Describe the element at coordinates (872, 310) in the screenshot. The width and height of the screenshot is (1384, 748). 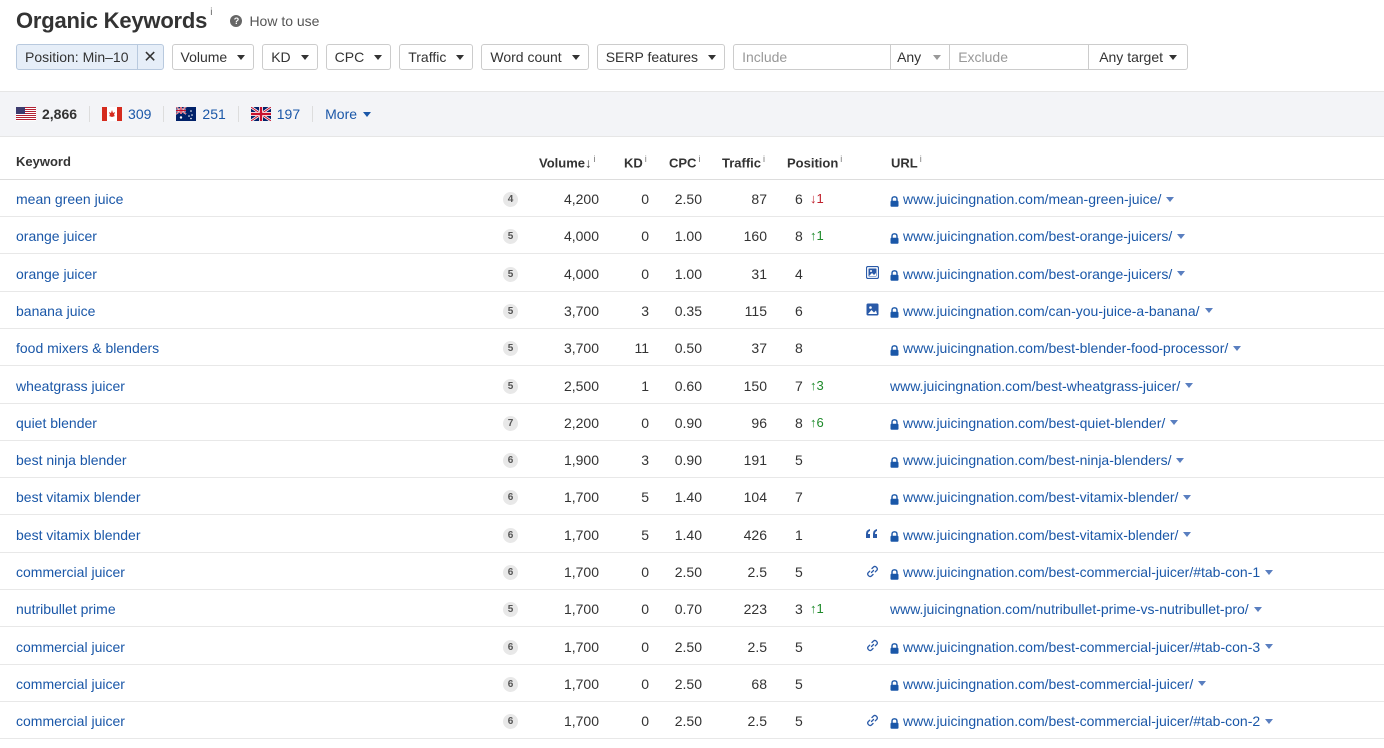
I see `image-icon` at that location.